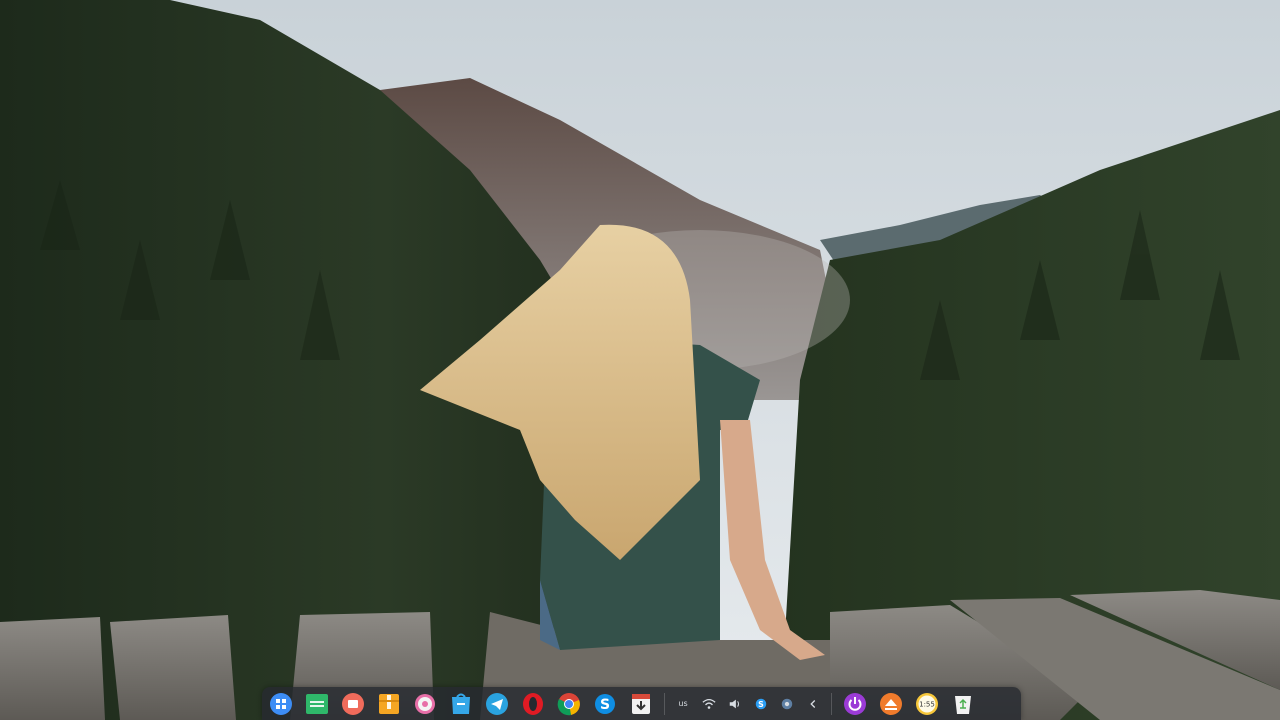 This screenshot has height=720, width=1280. I want to click on volume-tray-button, so click(735, 704).